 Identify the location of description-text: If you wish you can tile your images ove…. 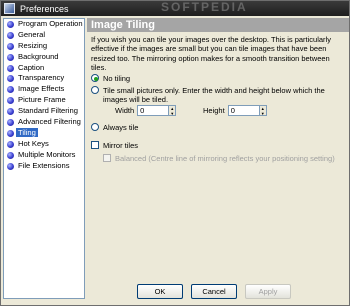
(211, 53).